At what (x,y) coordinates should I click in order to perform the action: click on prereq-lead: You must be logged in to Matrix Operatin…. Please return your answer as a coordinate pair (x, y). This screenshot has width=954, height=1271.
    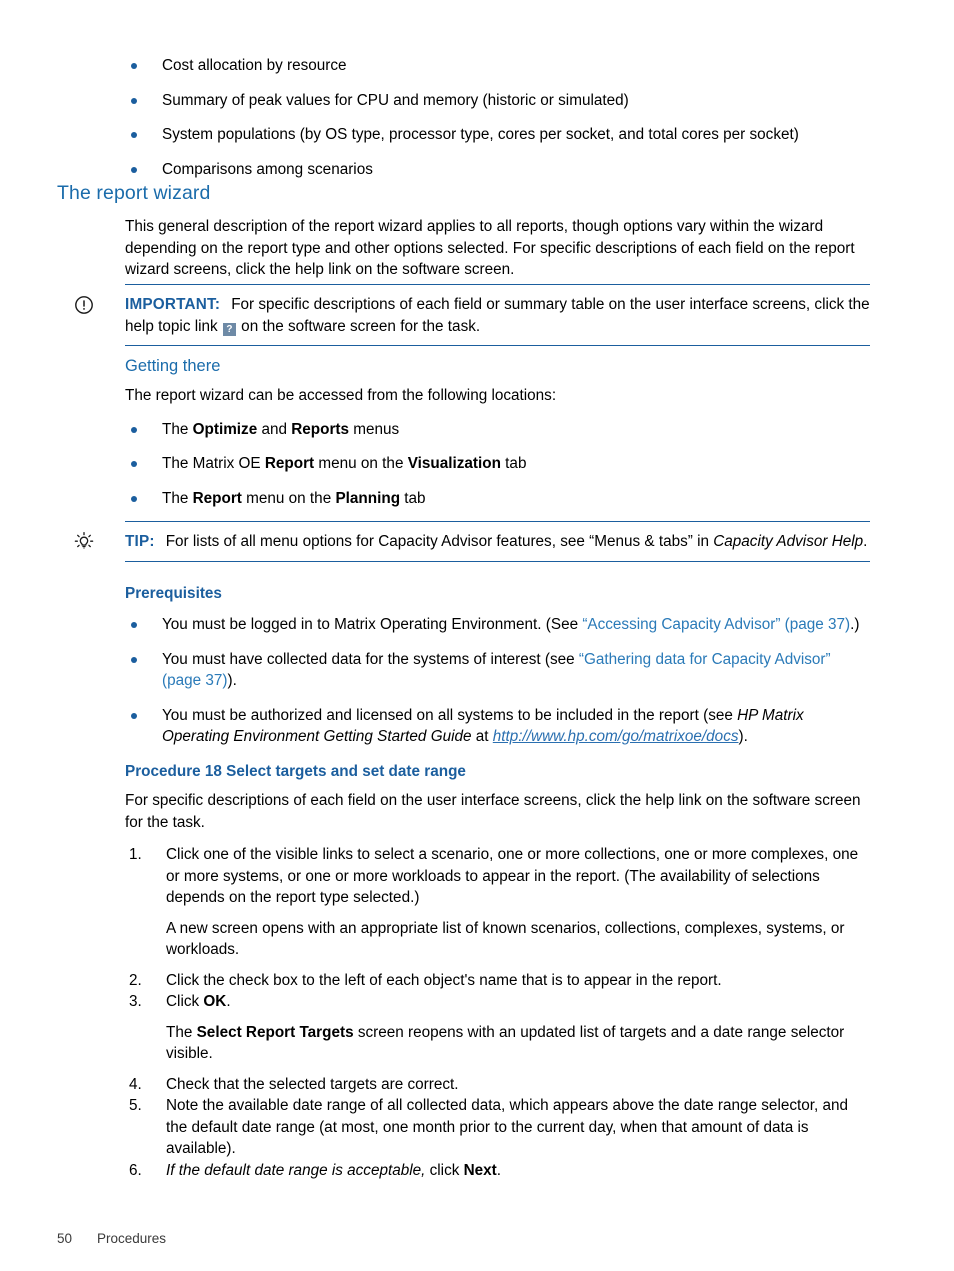
    Looking at the image, I should click on (372, 624).